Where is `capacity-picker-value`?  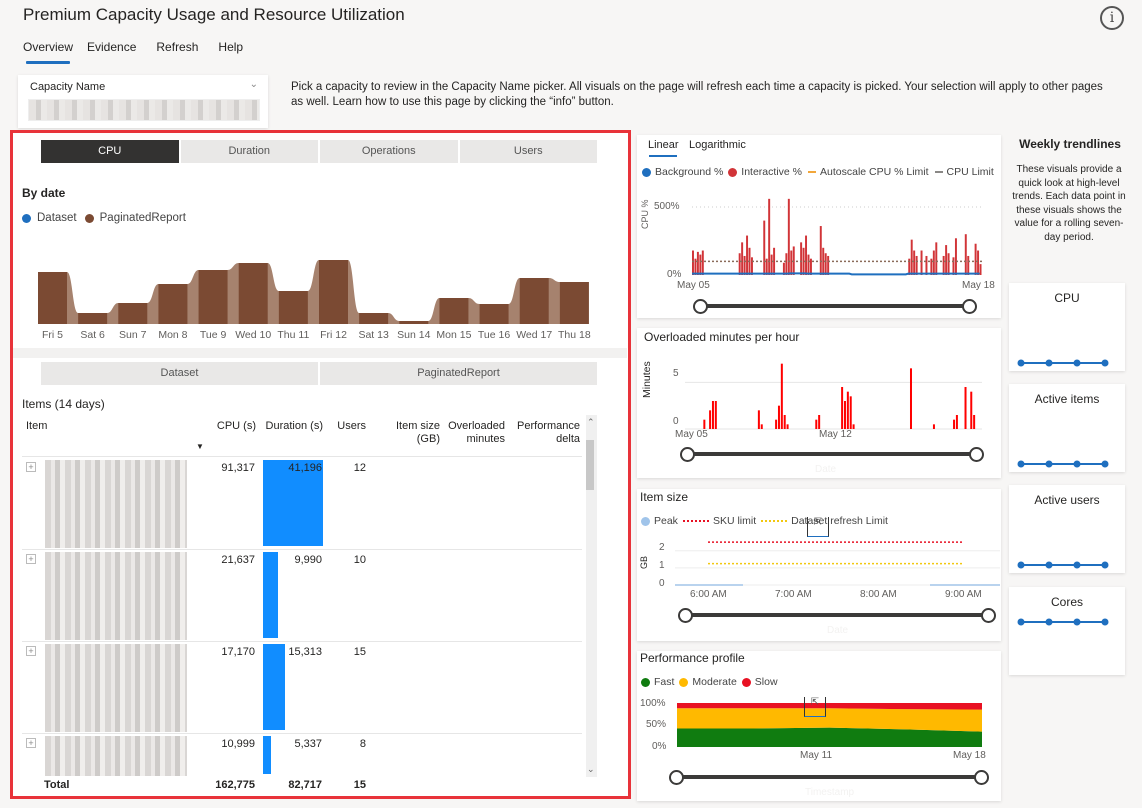 capacity-picker-value is located at coordinates (144, 110).